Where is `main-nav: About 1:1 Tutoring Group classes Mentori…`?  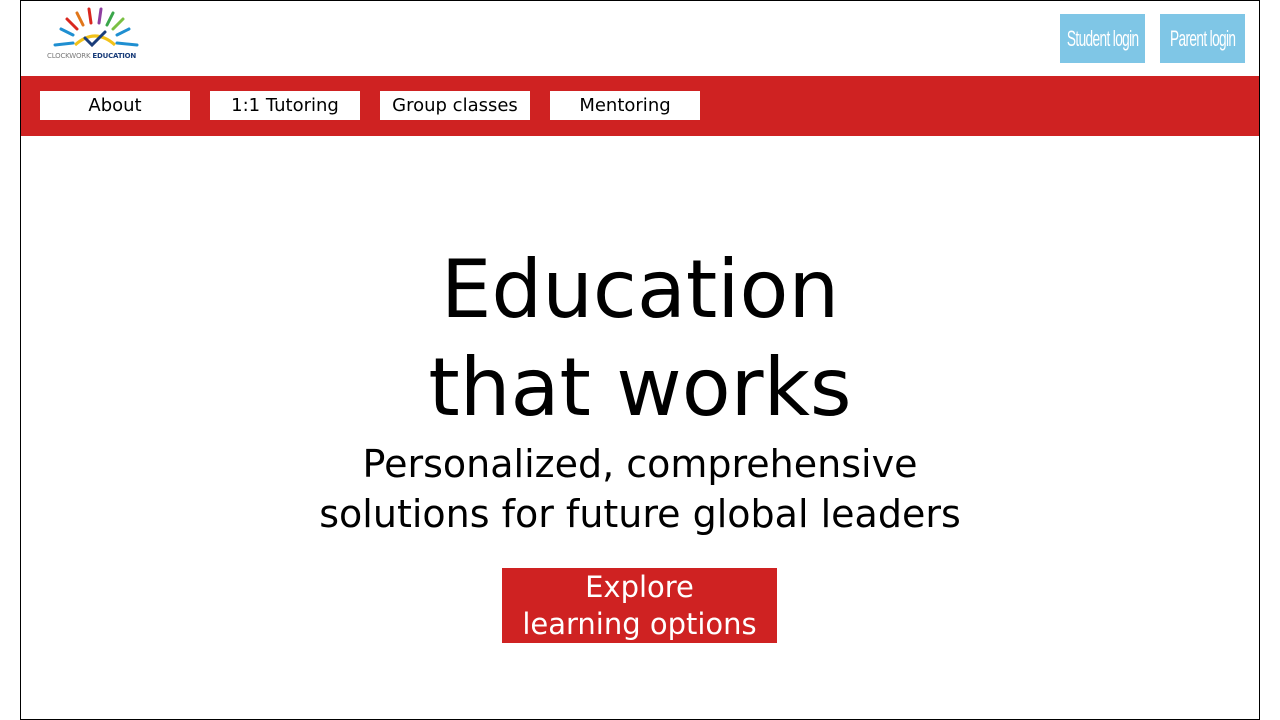 main-nav: About 1:1 Tutoring Group classes Mentori… is located at coordinates (640, 106).